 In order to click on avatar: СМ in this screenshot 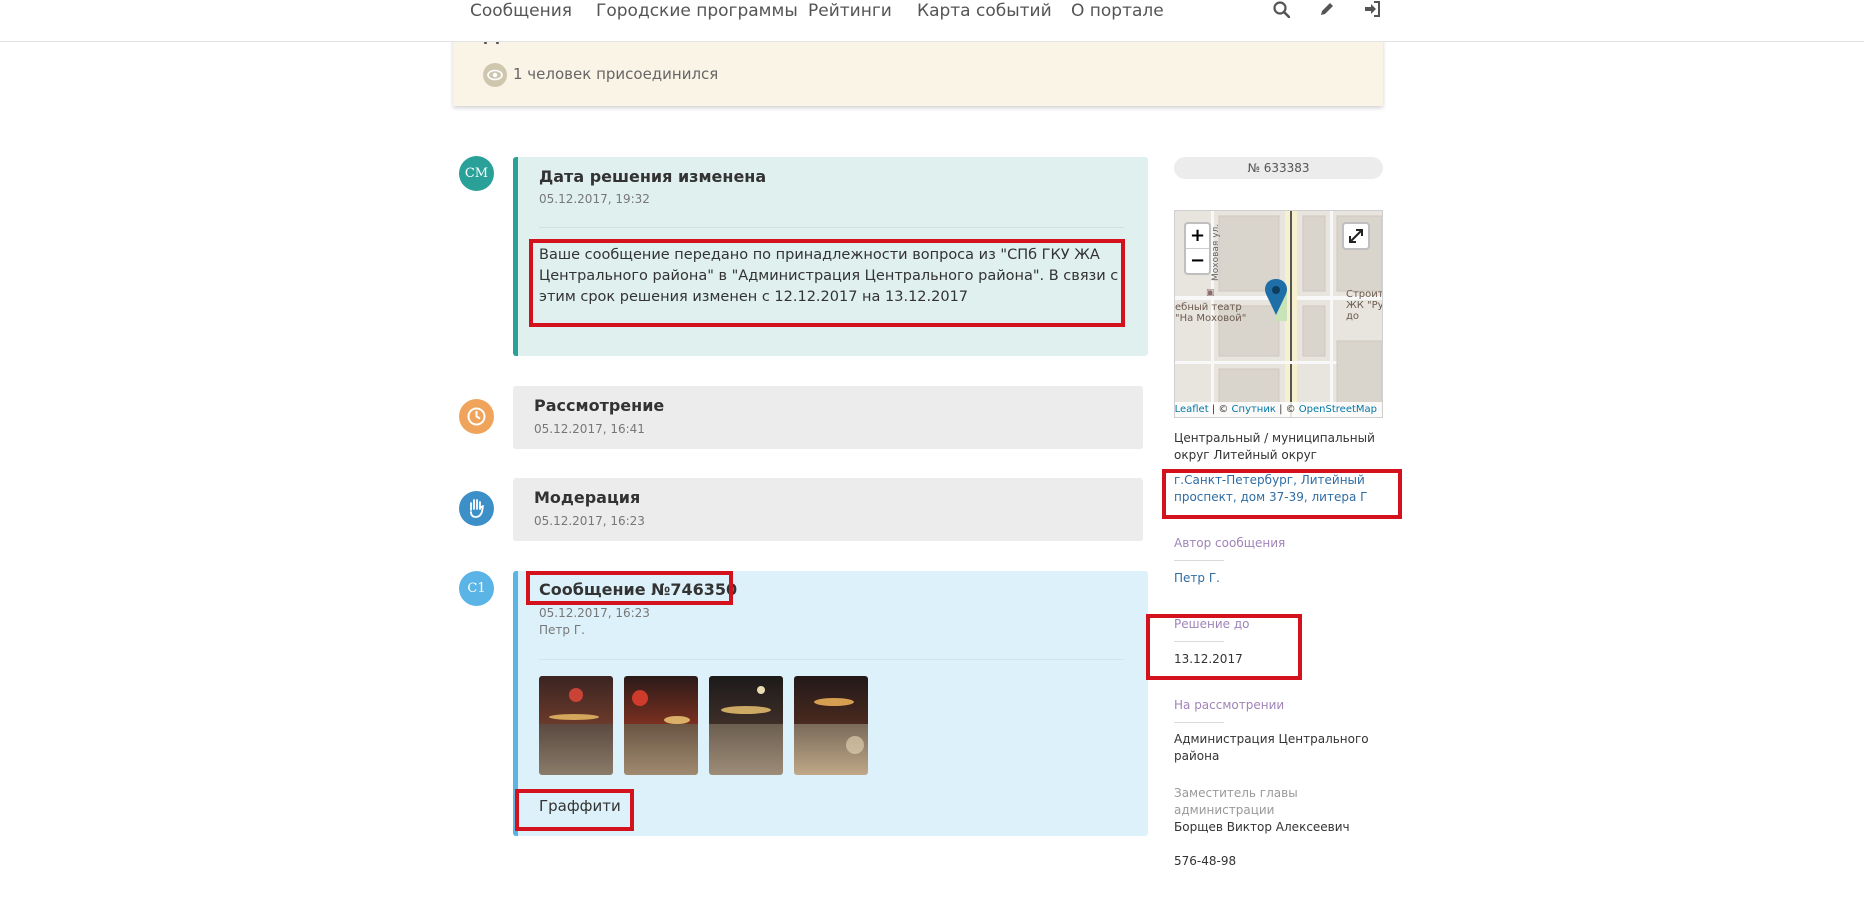, I will do `click(476, 173)`.